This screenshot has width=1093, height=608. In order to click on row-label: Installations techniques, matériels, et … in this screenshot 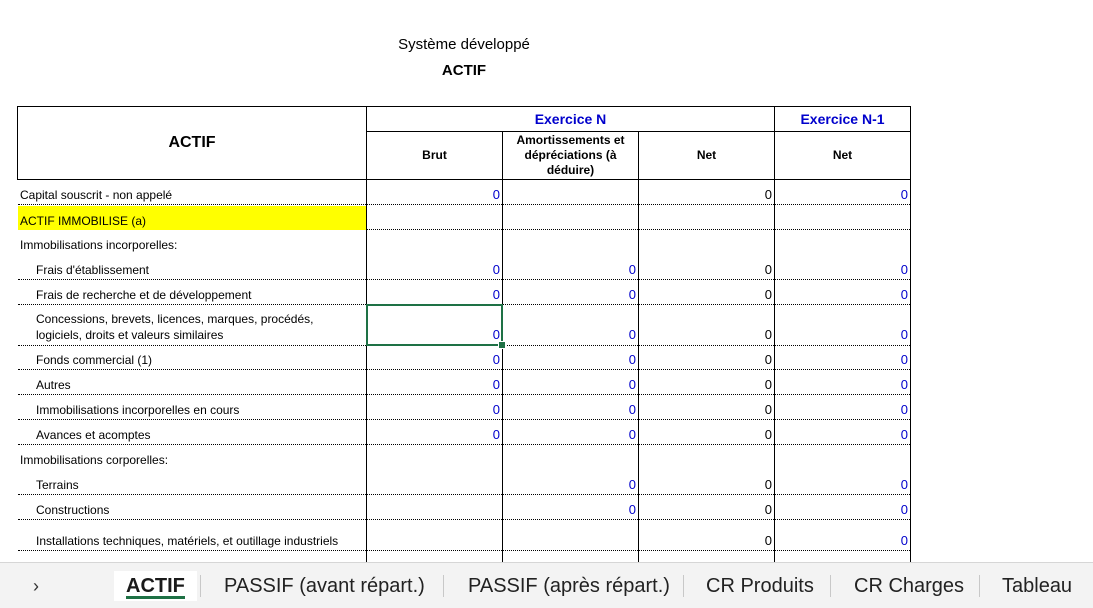, I will do `click(187, 541)`.